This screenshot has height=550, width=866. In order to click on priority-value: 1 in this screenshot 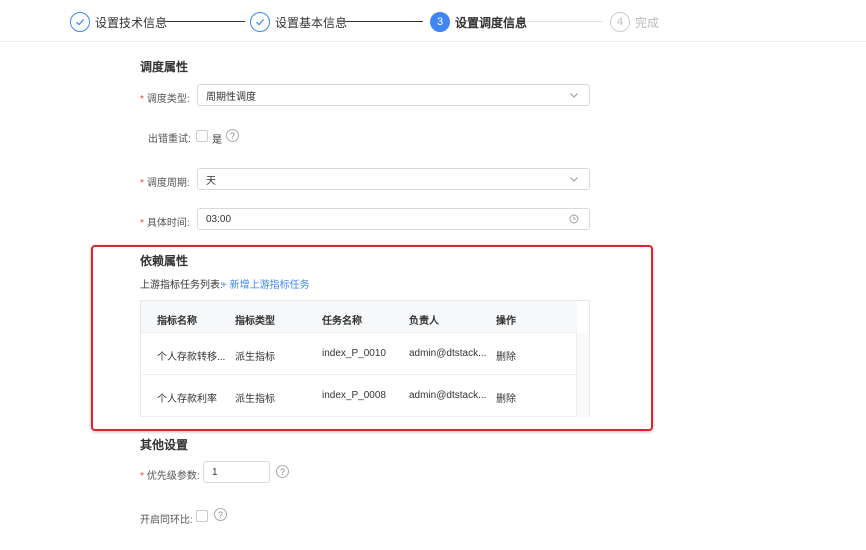, I will do `click(215, 472)`.